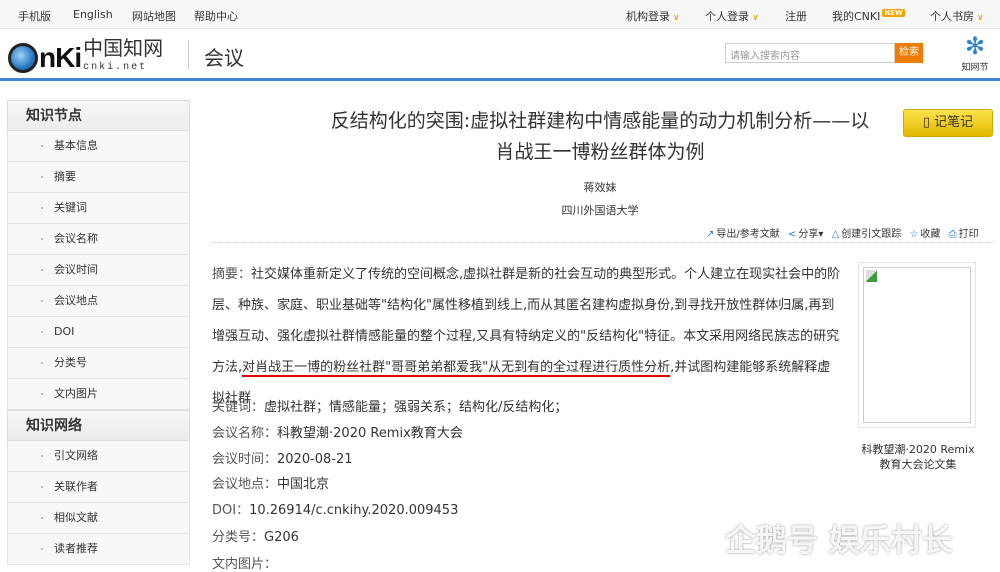  What do you see at coordinates (952, 234) in the screenshot?
I see `printer-icon: ⎙` at bounding box center [952, 234].